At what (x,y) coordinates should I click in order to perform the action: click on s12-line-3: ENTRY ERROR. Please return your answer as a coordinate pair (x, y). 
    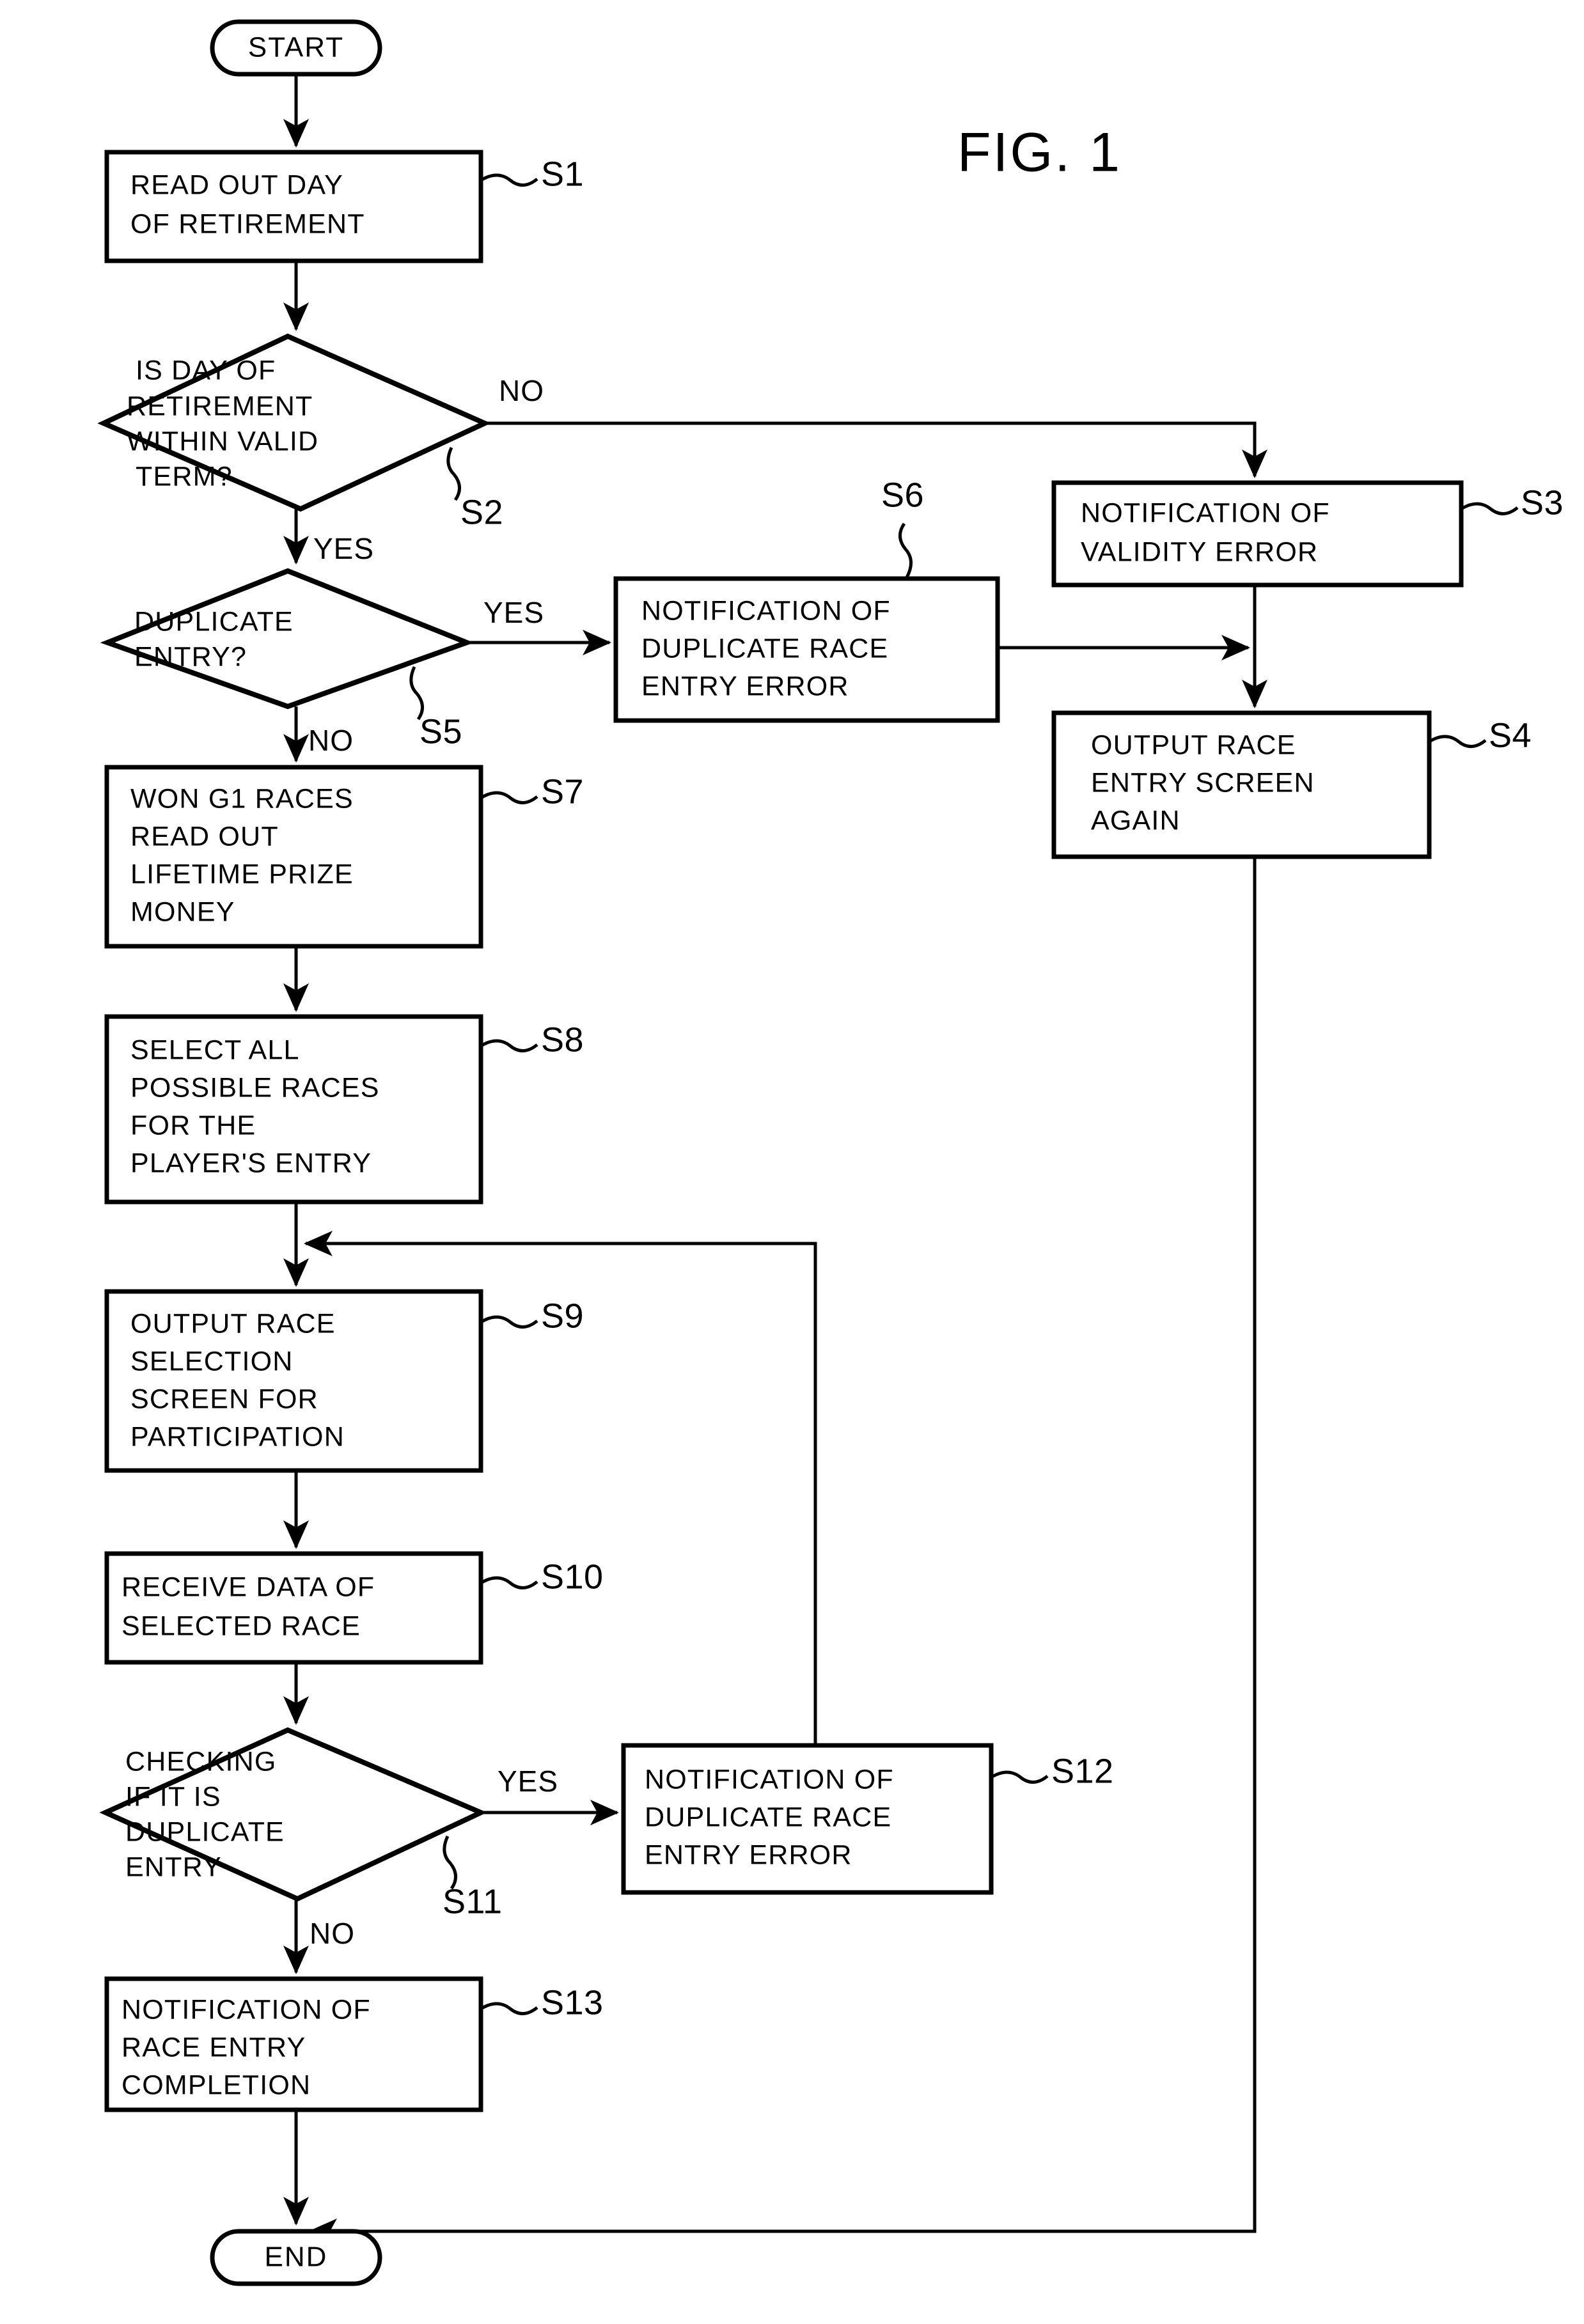
    Looking at the image, I should click on (748, 1854).